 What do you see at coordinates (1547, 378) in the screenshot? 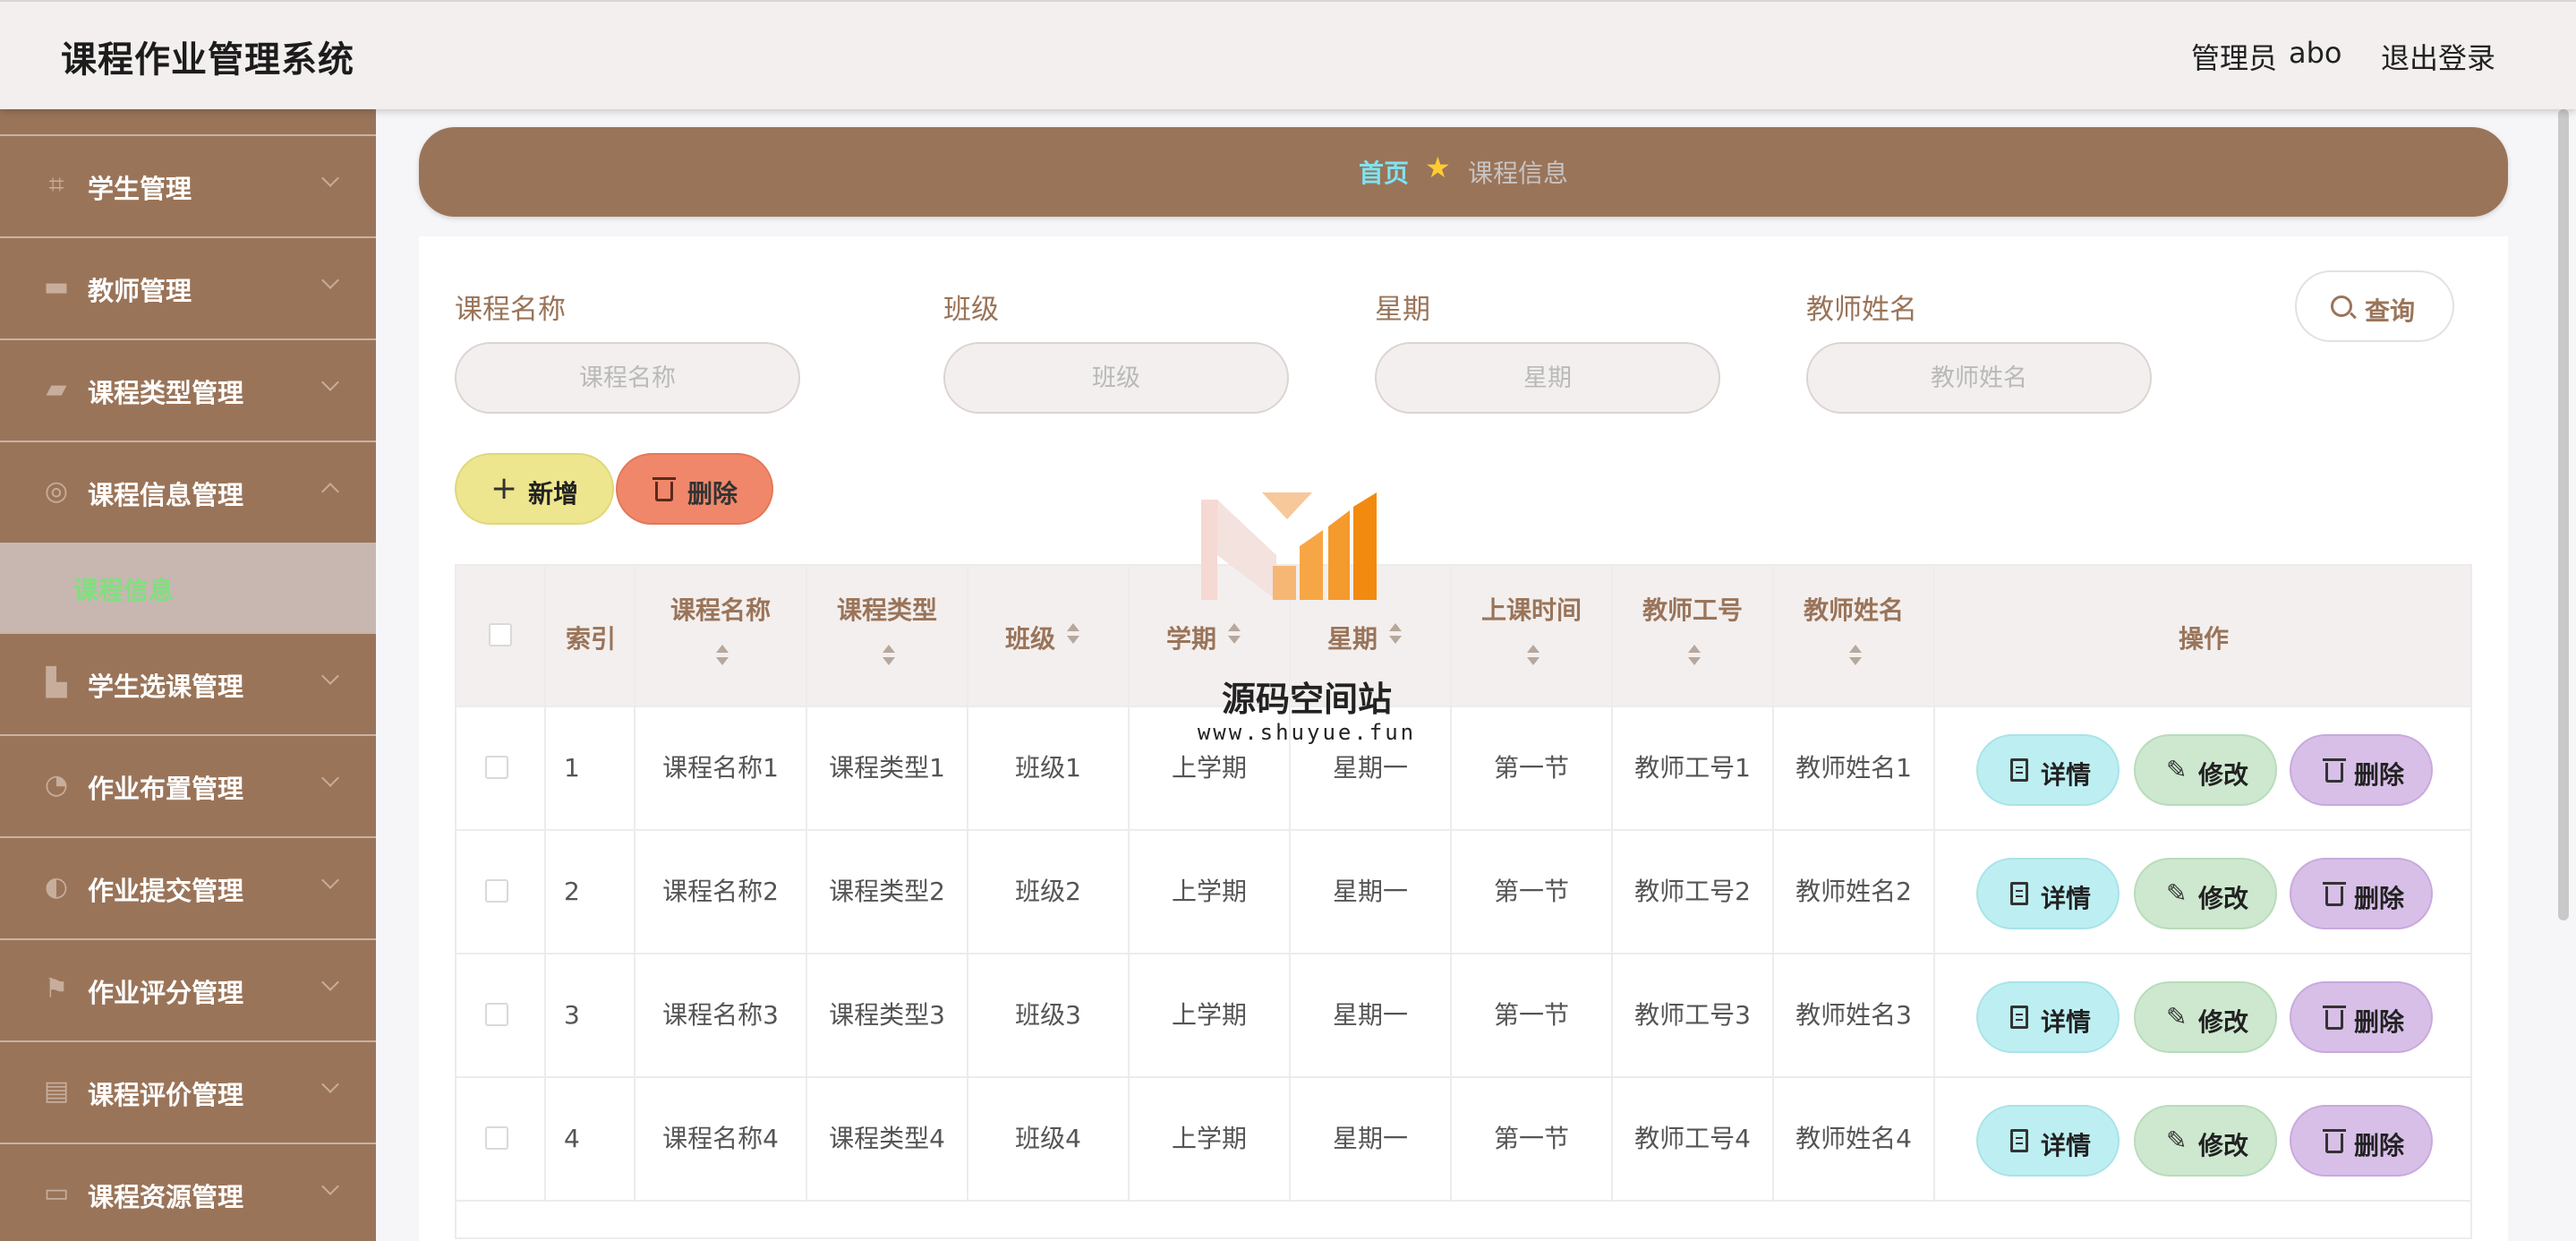
I see `weekday-input` at bounding box center [1547, 378].